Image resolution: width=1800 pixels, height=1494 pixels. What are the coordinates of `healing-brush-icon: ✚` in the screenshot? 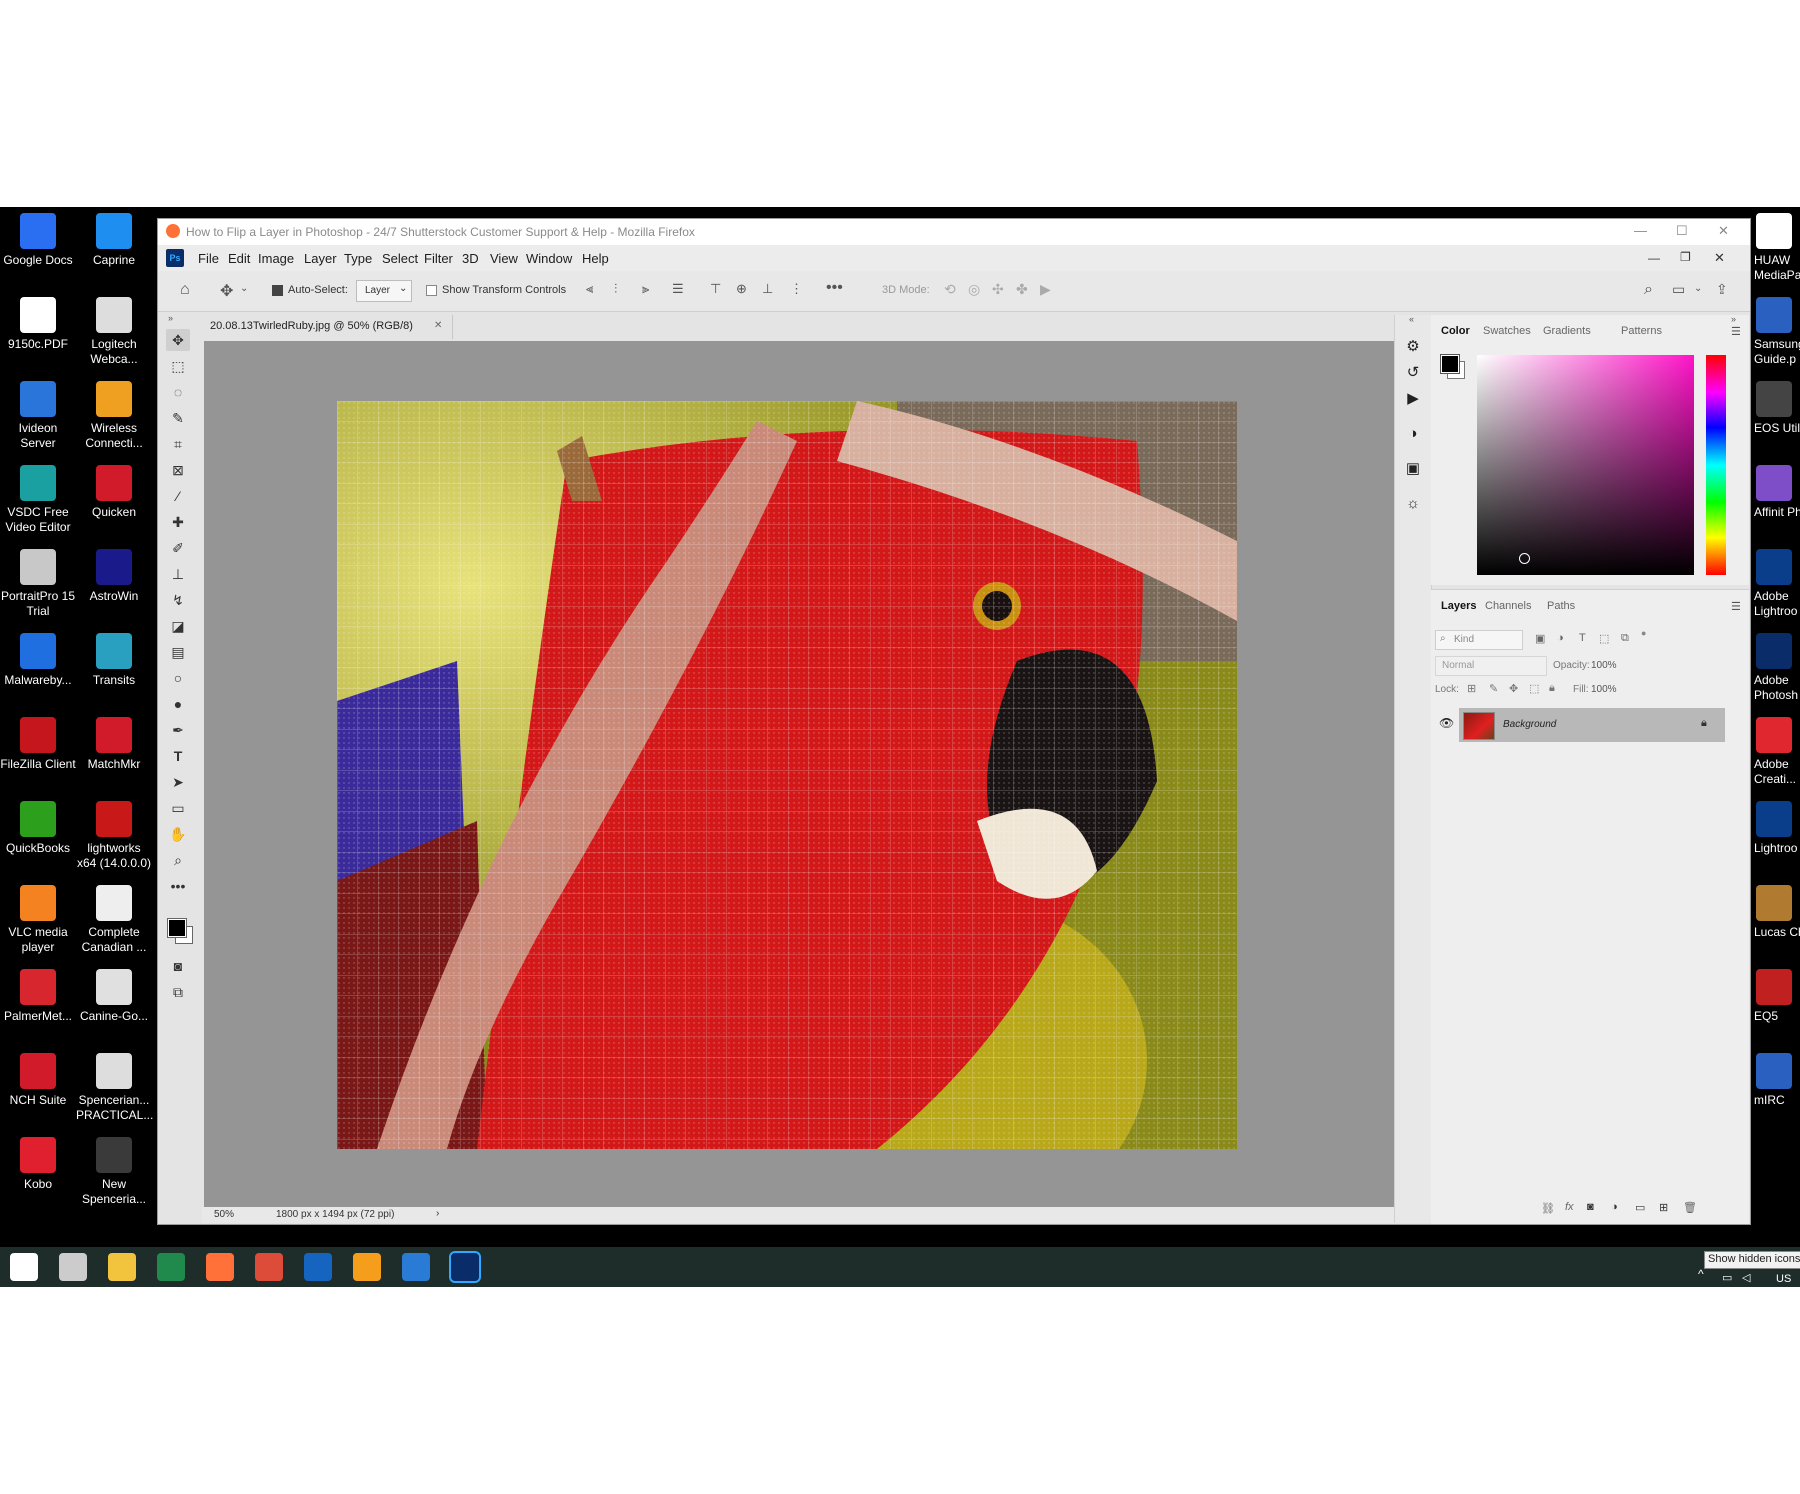 It's located at (178, 522).